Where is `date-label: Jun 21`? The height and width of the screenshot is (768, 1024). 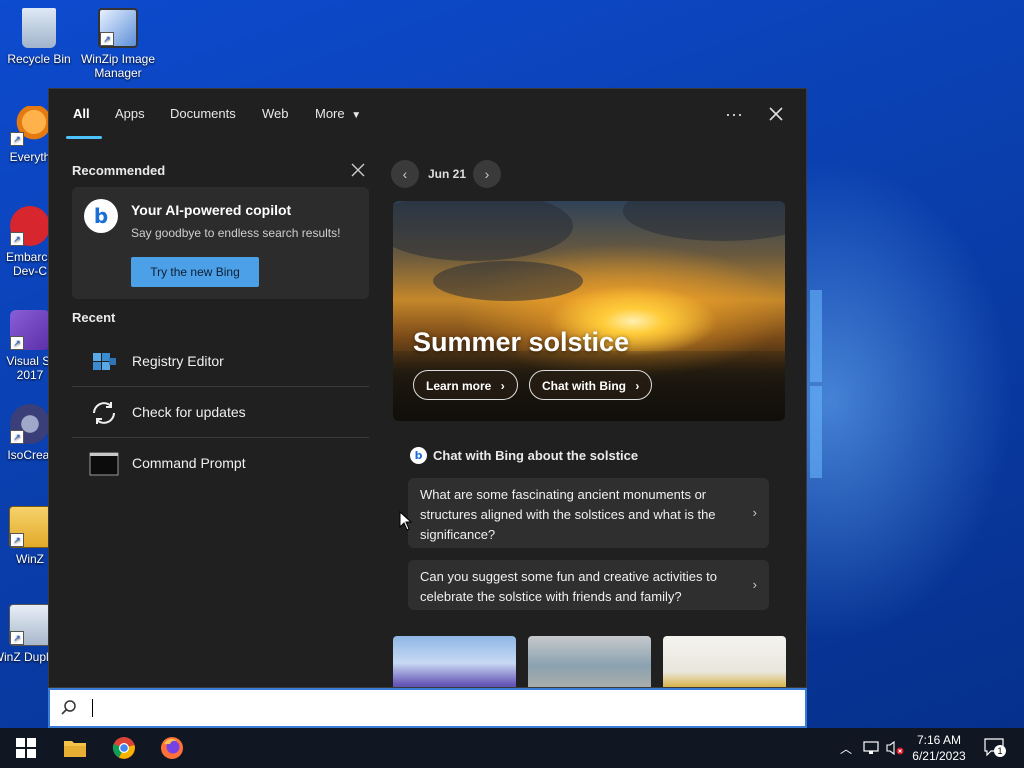
date-label: Jun 21 is located at coordinates (447, 174).